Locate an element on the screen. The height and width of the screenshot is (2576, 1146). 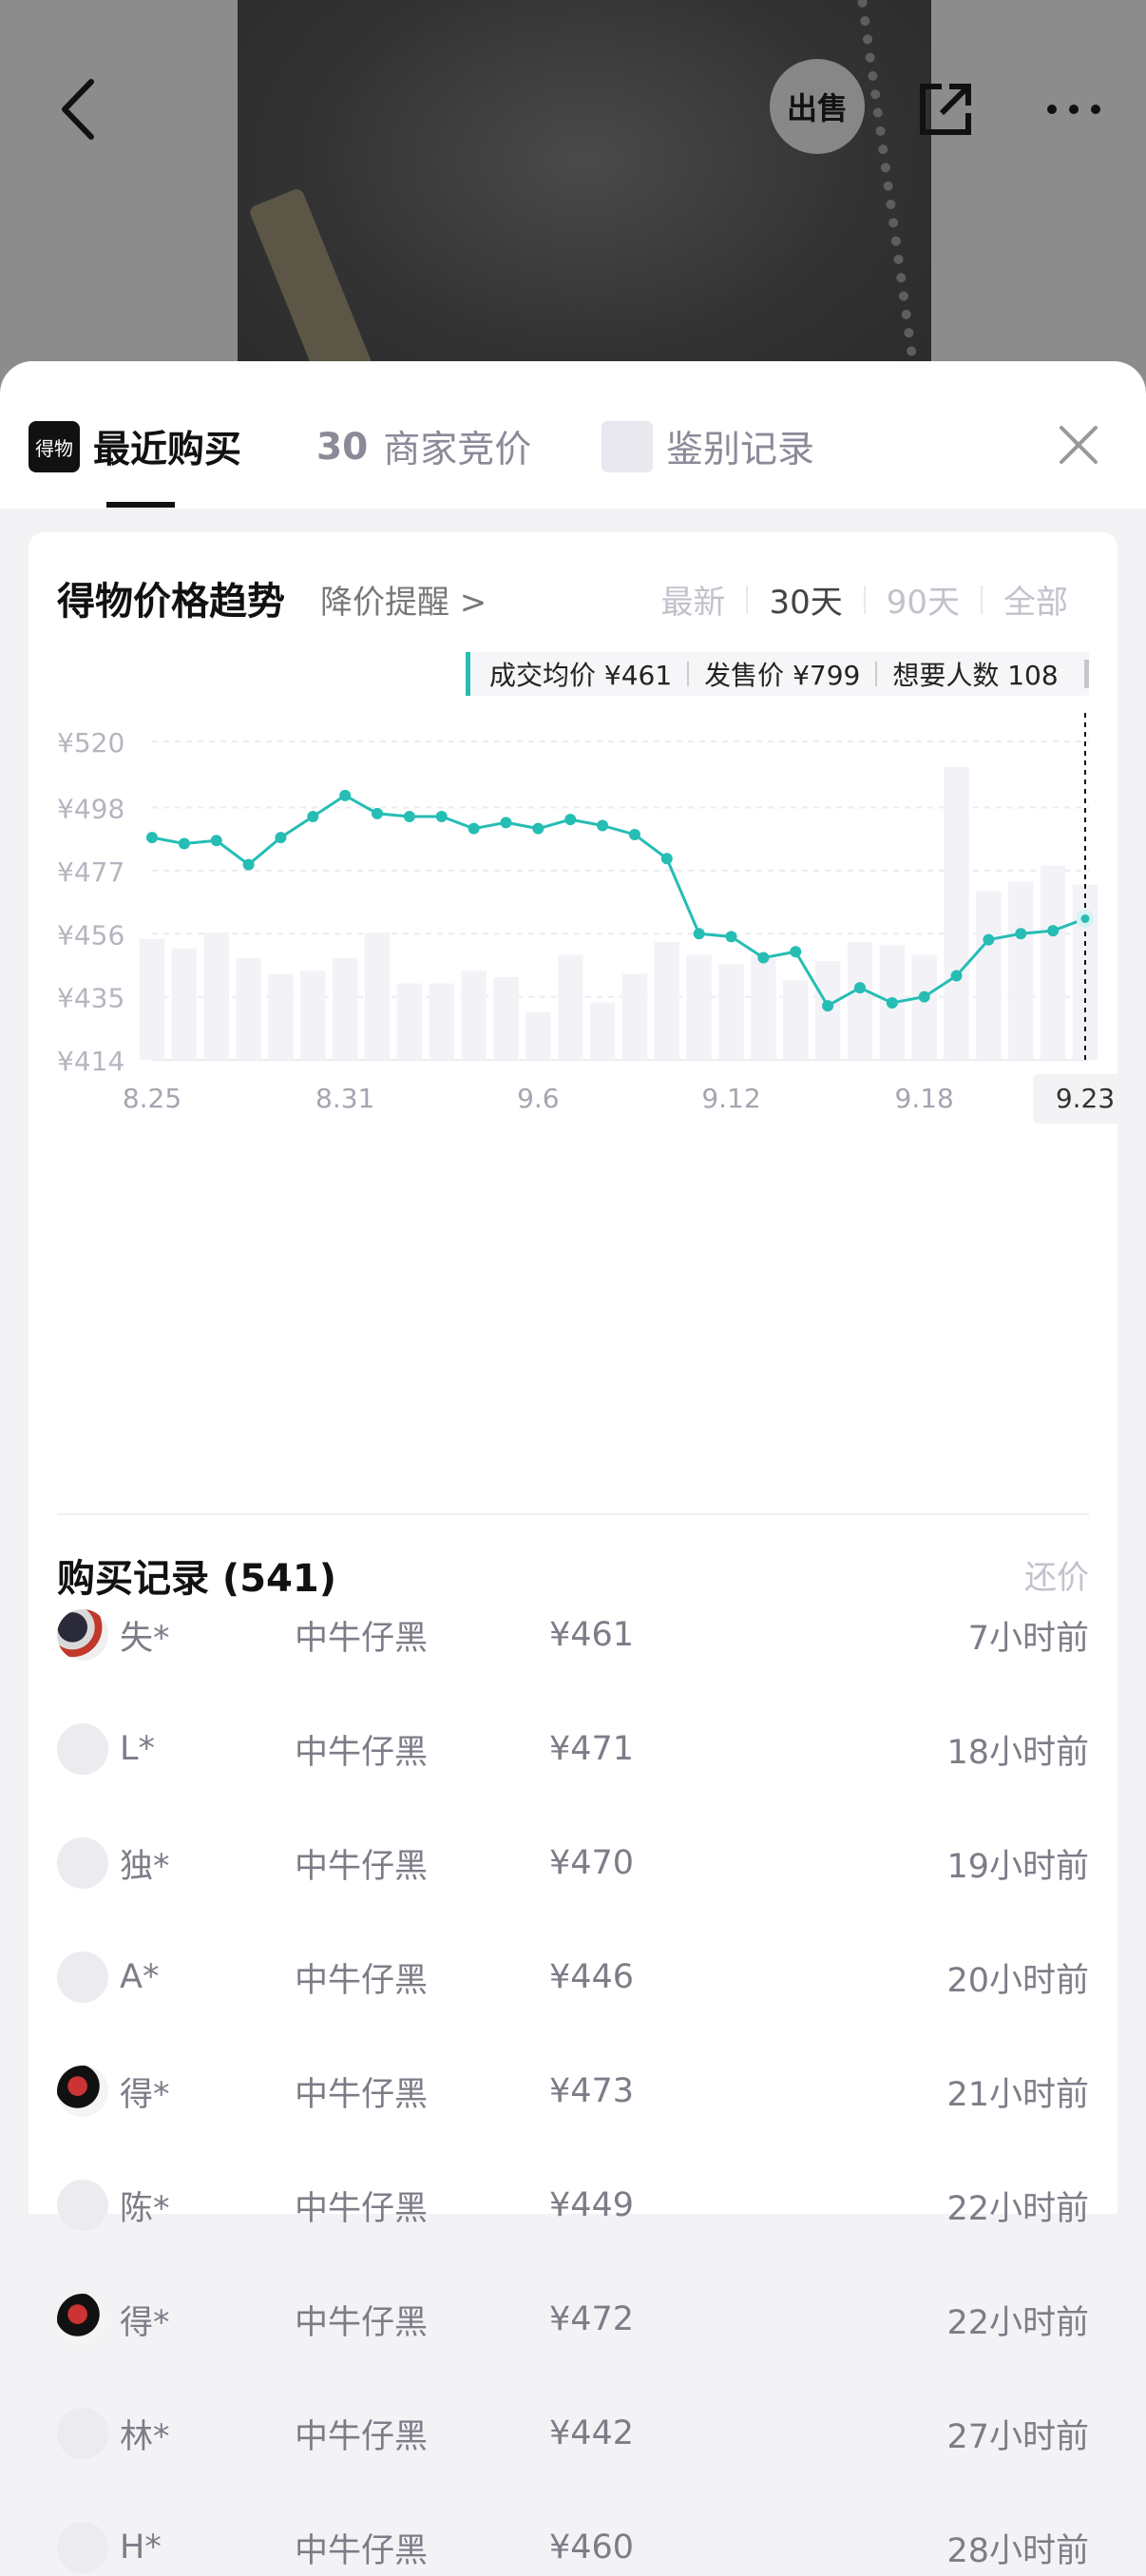
range-30d: 30天 is located at coordinates (805, 599).